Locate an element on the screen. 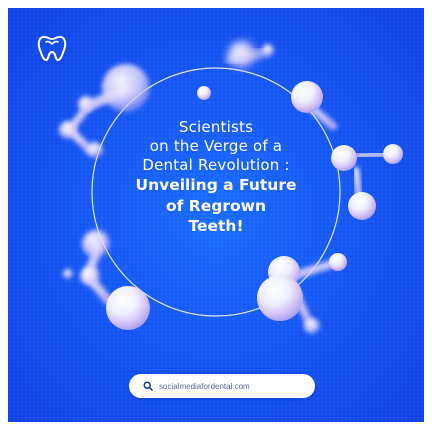 The image size is (432, 432). headline-emphasis-line: Teeth! is located at coordinates (216, 226).